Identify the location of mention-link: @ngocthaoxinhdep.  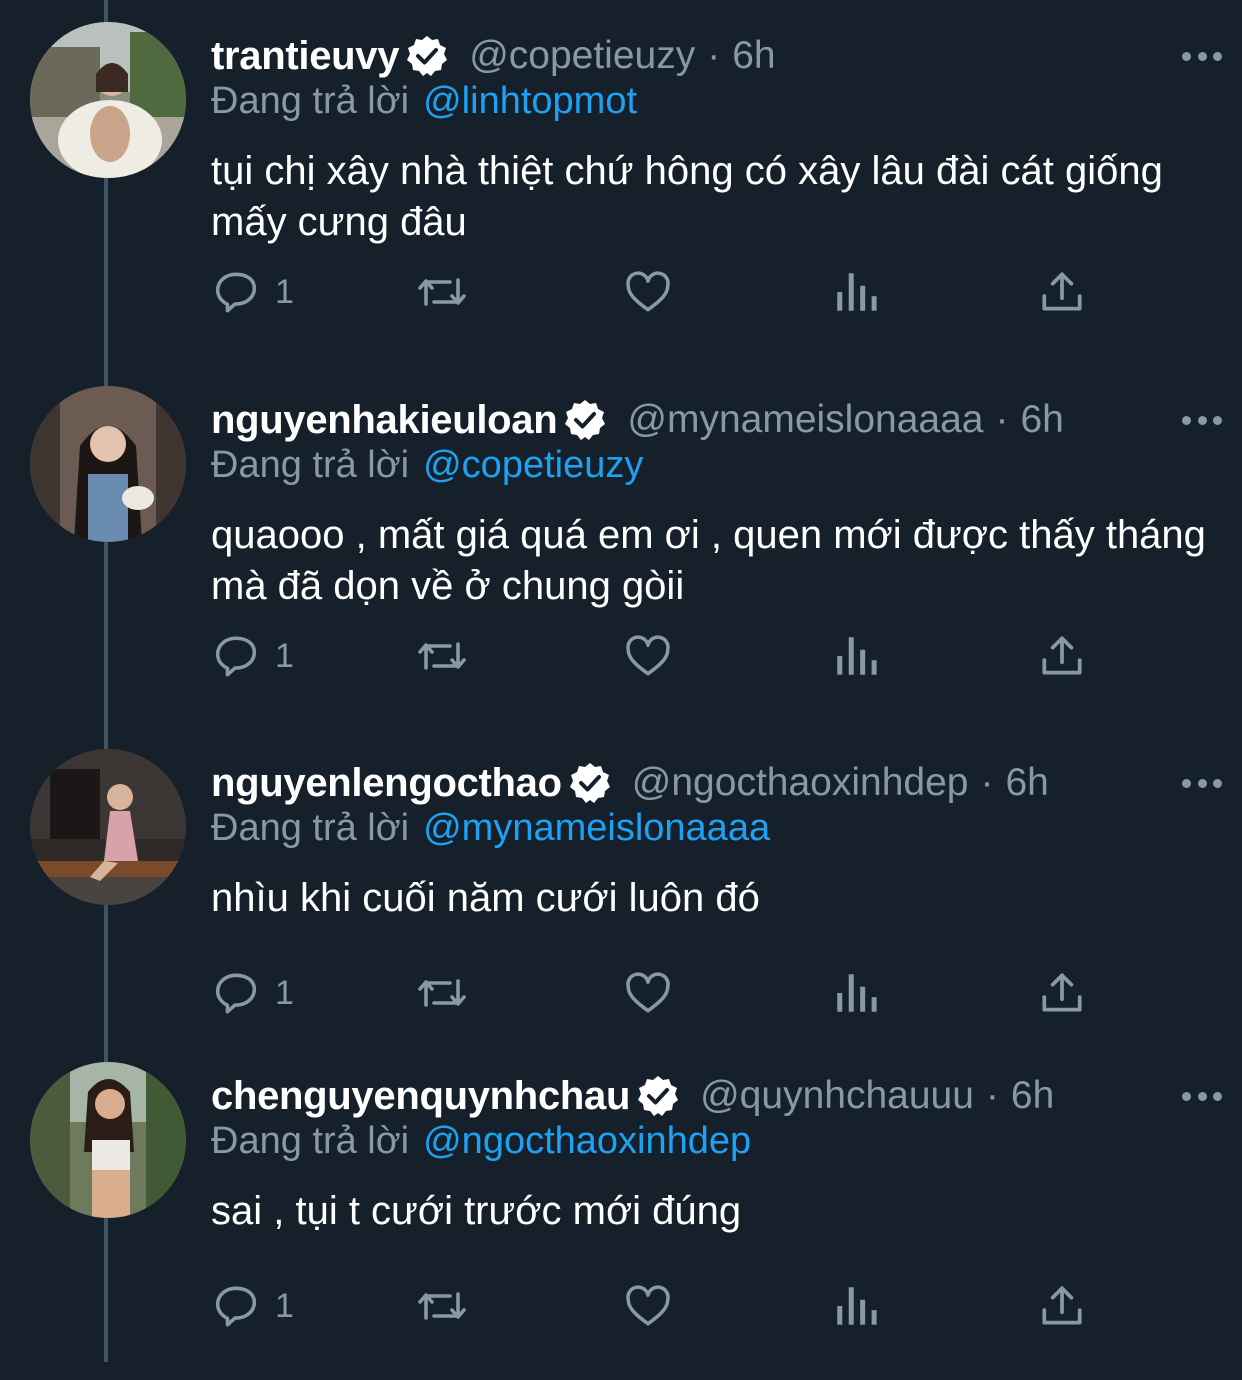
(587, 1141).